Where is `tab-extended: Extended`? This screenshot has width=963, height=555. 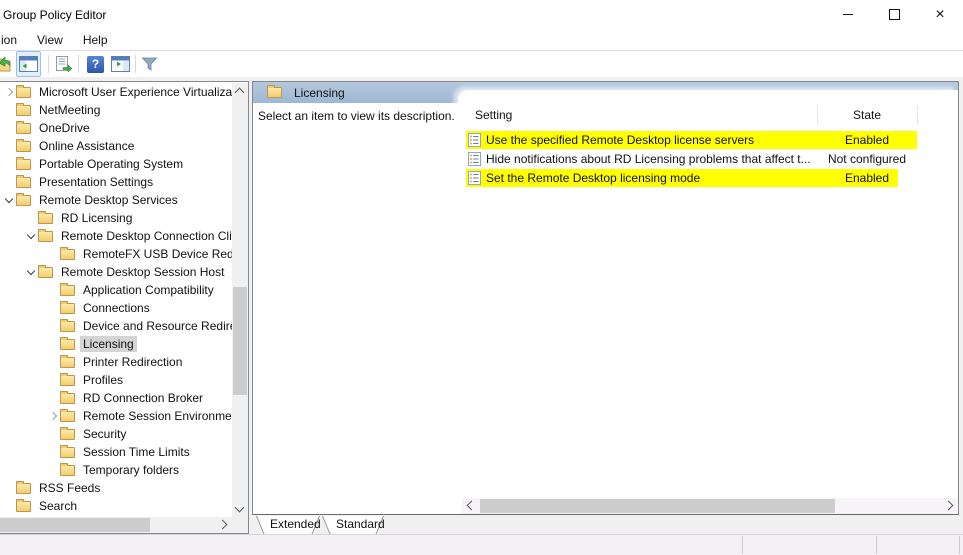 tab-extended: Extended is located at coordinates (288, 525).